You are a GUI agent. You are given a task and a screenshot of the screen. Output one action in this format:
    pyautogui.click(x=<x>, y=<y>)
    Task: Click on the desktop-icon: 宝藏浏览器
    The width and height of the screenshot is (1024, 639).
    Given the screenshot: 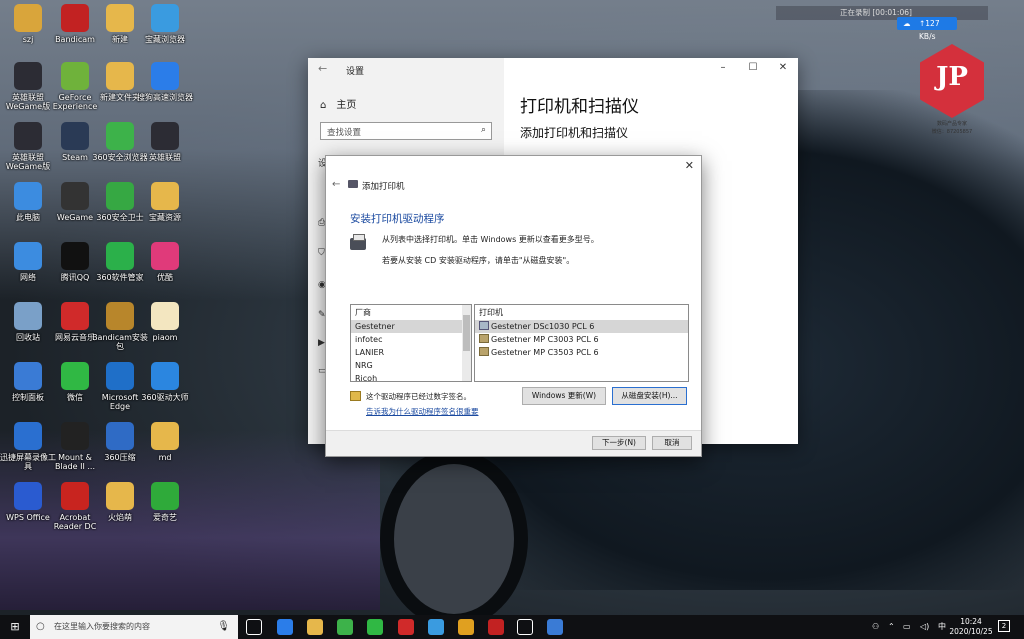 What is the action you would take?
    pyautogui.click(x=165, y=24)
    